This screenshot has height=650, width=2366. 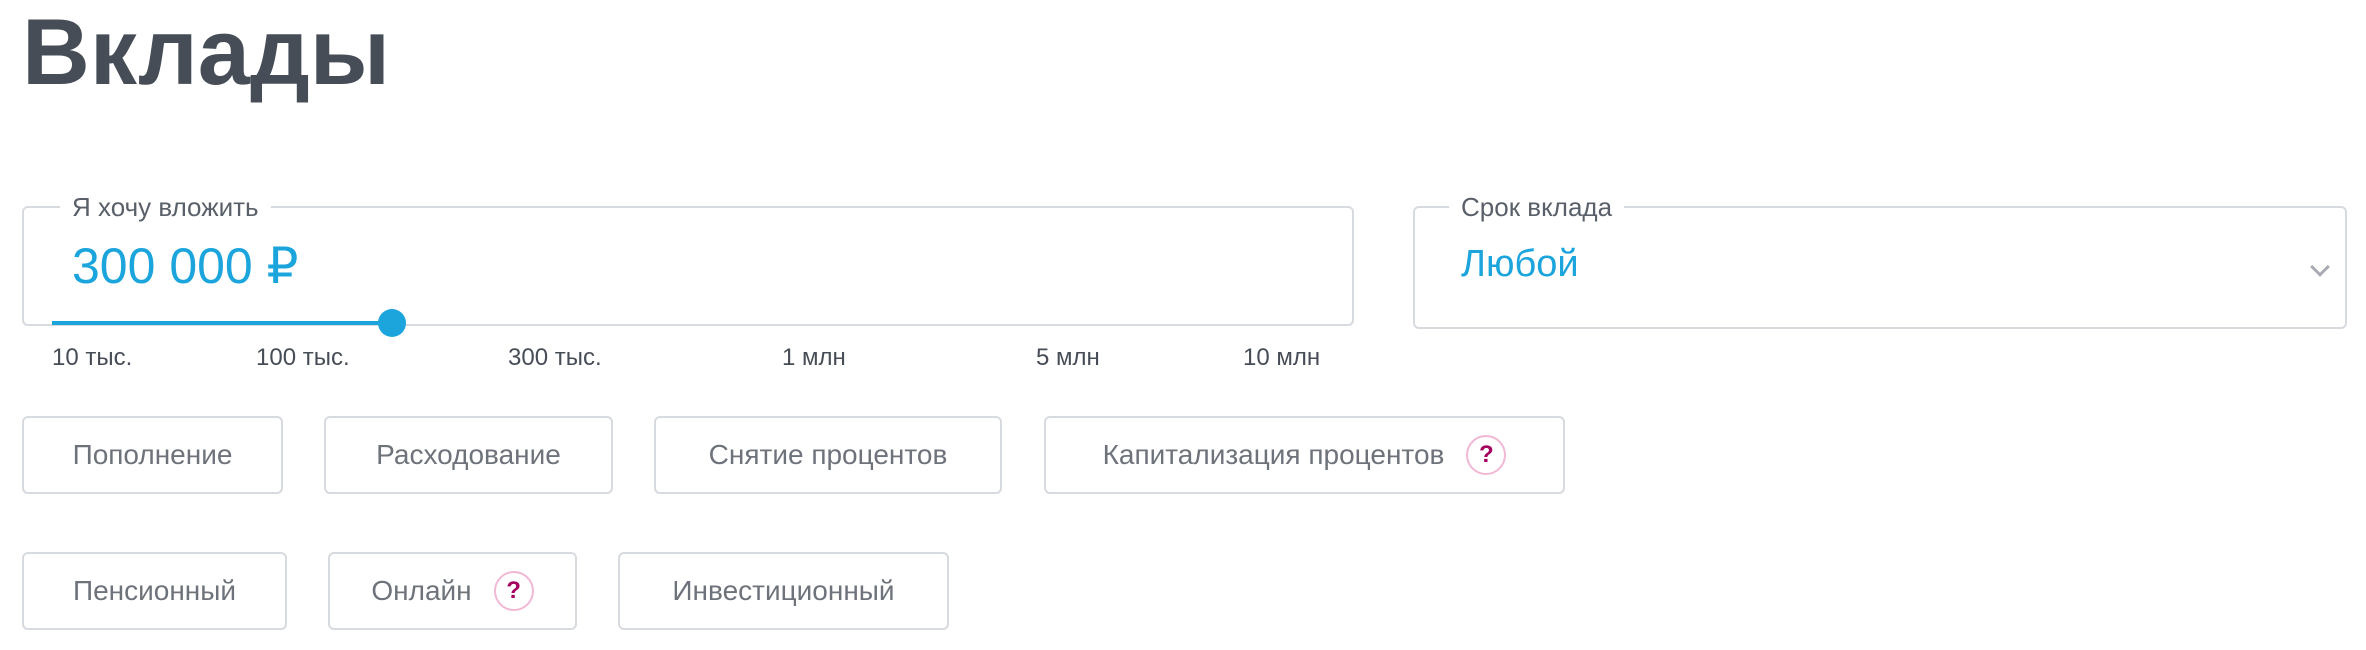 I want to click on filter-label: Снятие процентов, so click(x=828, y=454).